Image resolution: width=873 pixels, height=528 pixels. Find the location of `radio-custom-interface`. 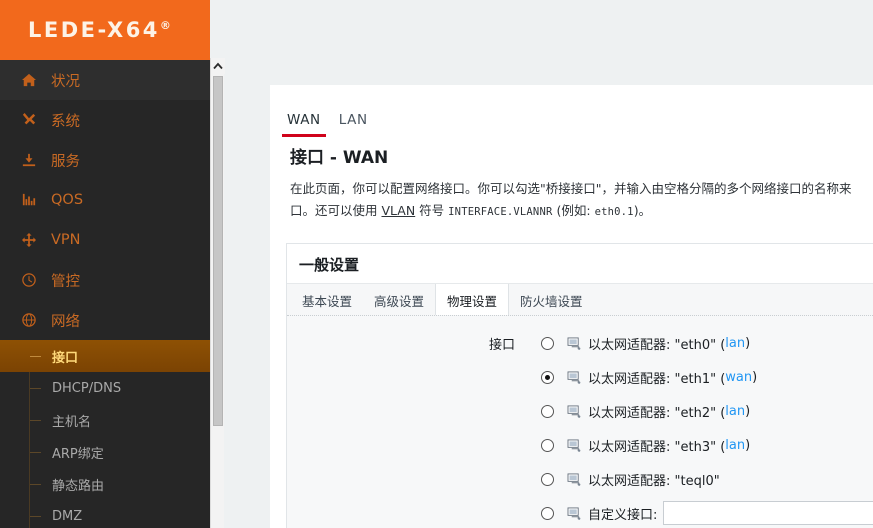

radio-custom-interface is located at coordinates (547, 513).